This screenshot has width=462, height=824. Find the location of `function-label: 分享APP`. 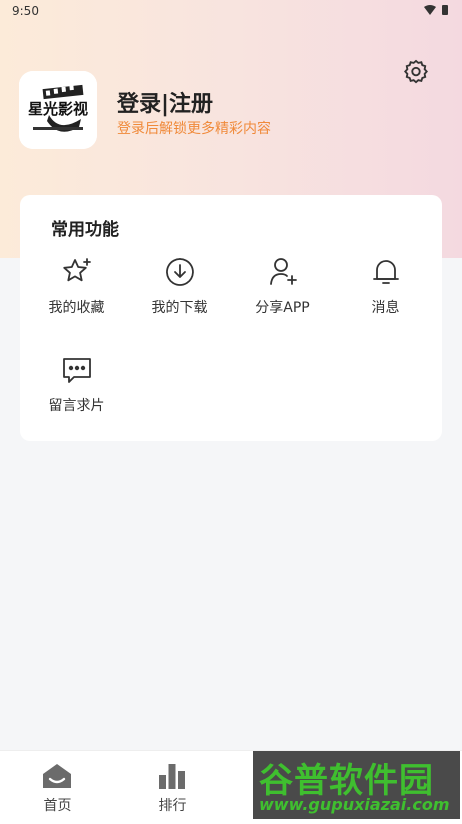

function-label: 分享APP is located at coordinates (282, 308).